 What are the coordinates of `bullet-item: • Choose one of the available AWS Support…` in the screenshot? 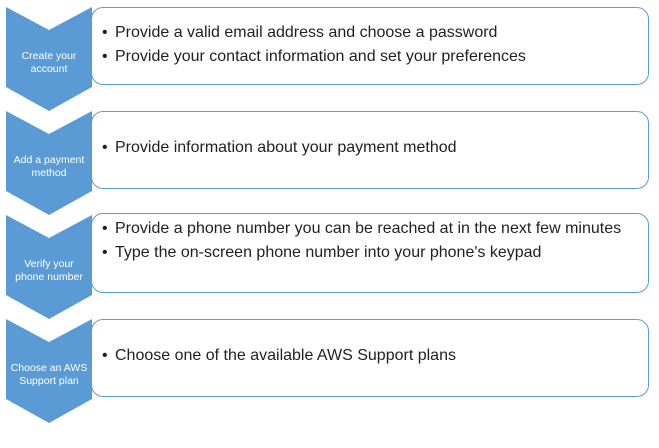 It's located at (279, 355).